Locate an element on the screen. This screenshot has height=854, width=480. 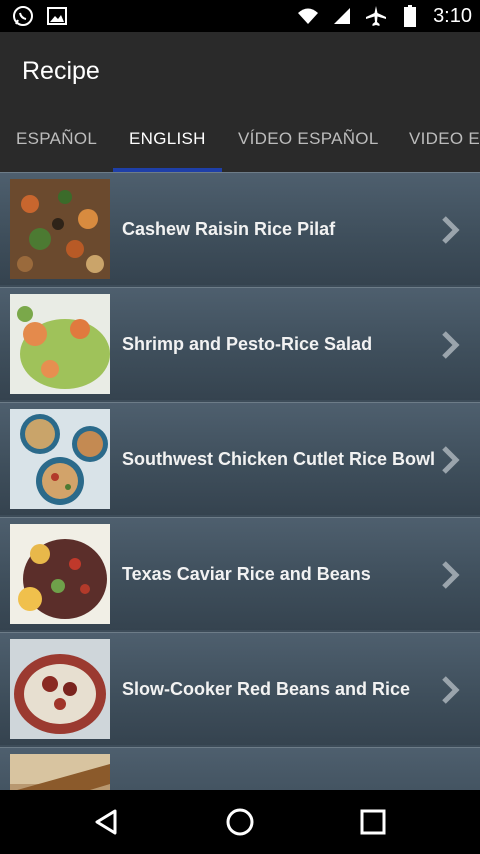
recipe-title: Shrimp and Pesto-Rice Salad is located at coordinates (247, 344).